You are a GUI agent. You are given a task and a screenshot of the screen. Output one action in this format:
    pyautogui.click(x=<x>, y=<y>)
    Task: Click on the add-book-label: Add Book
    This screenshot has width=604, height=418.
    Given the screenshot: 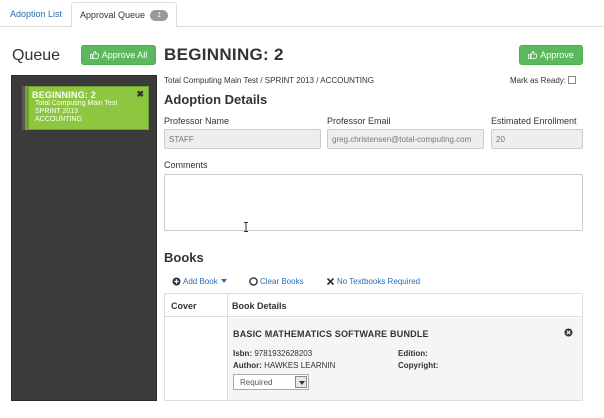 What is the action you would take?
    pyautogui.click(x=200, y=281)
    